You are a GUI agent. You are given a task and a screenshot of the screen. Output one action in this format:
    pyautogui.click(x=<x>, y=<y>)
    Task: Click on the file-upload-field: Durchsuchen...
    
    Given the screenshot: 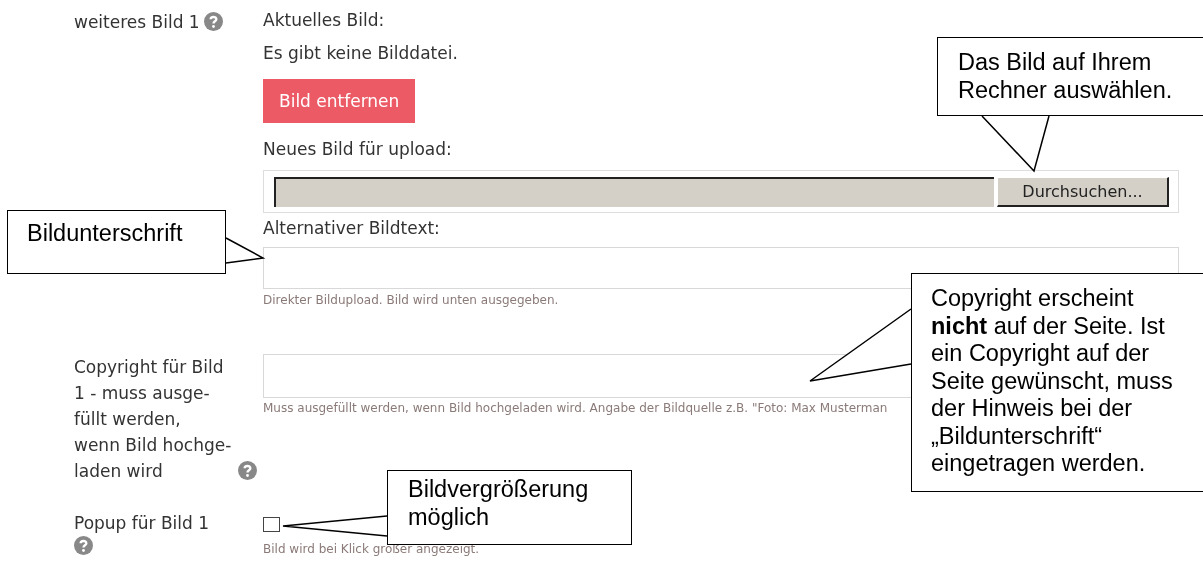 What is the action you would take?
    pyautogui.click(x=721, y=191)
    